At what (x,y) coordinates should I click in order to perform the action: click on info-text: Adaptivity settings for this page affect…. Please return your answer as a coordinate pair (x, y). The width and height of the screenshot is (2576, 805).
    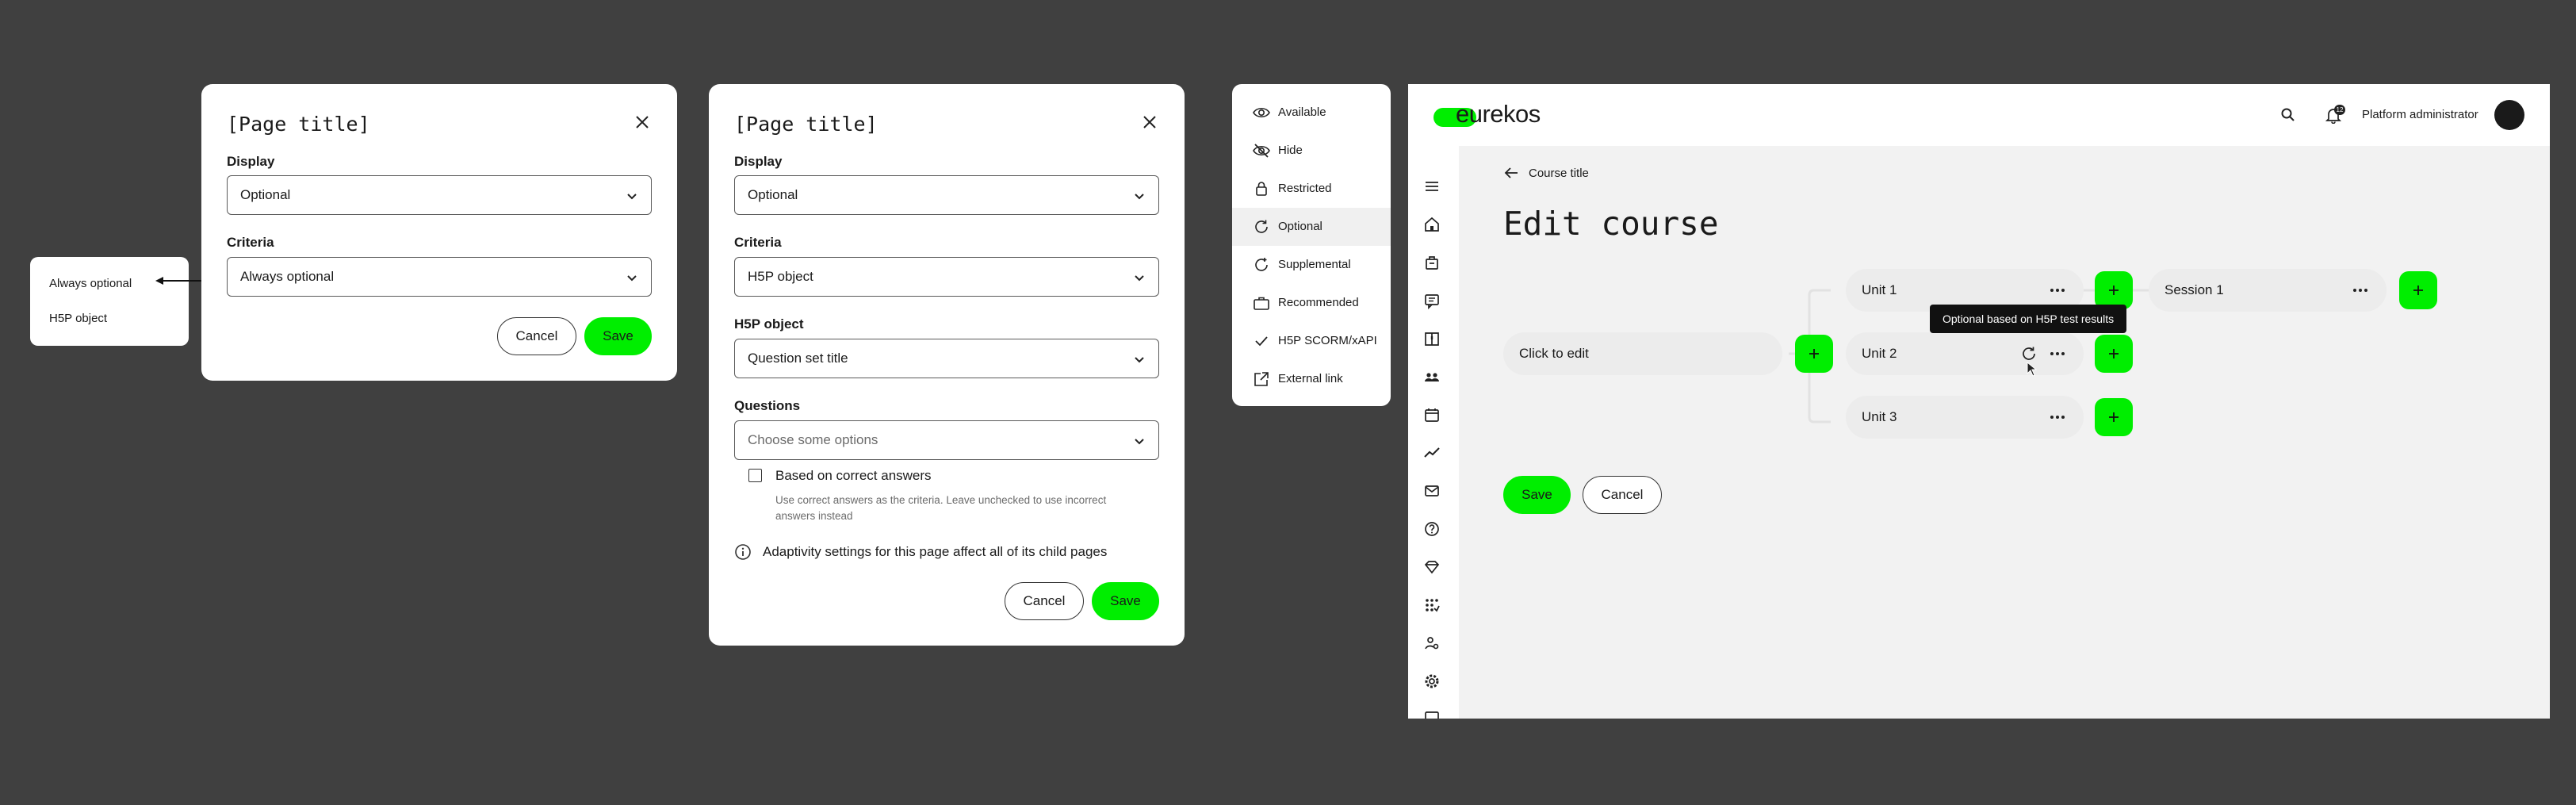
    Looking at the image, I should click on (935, 552).